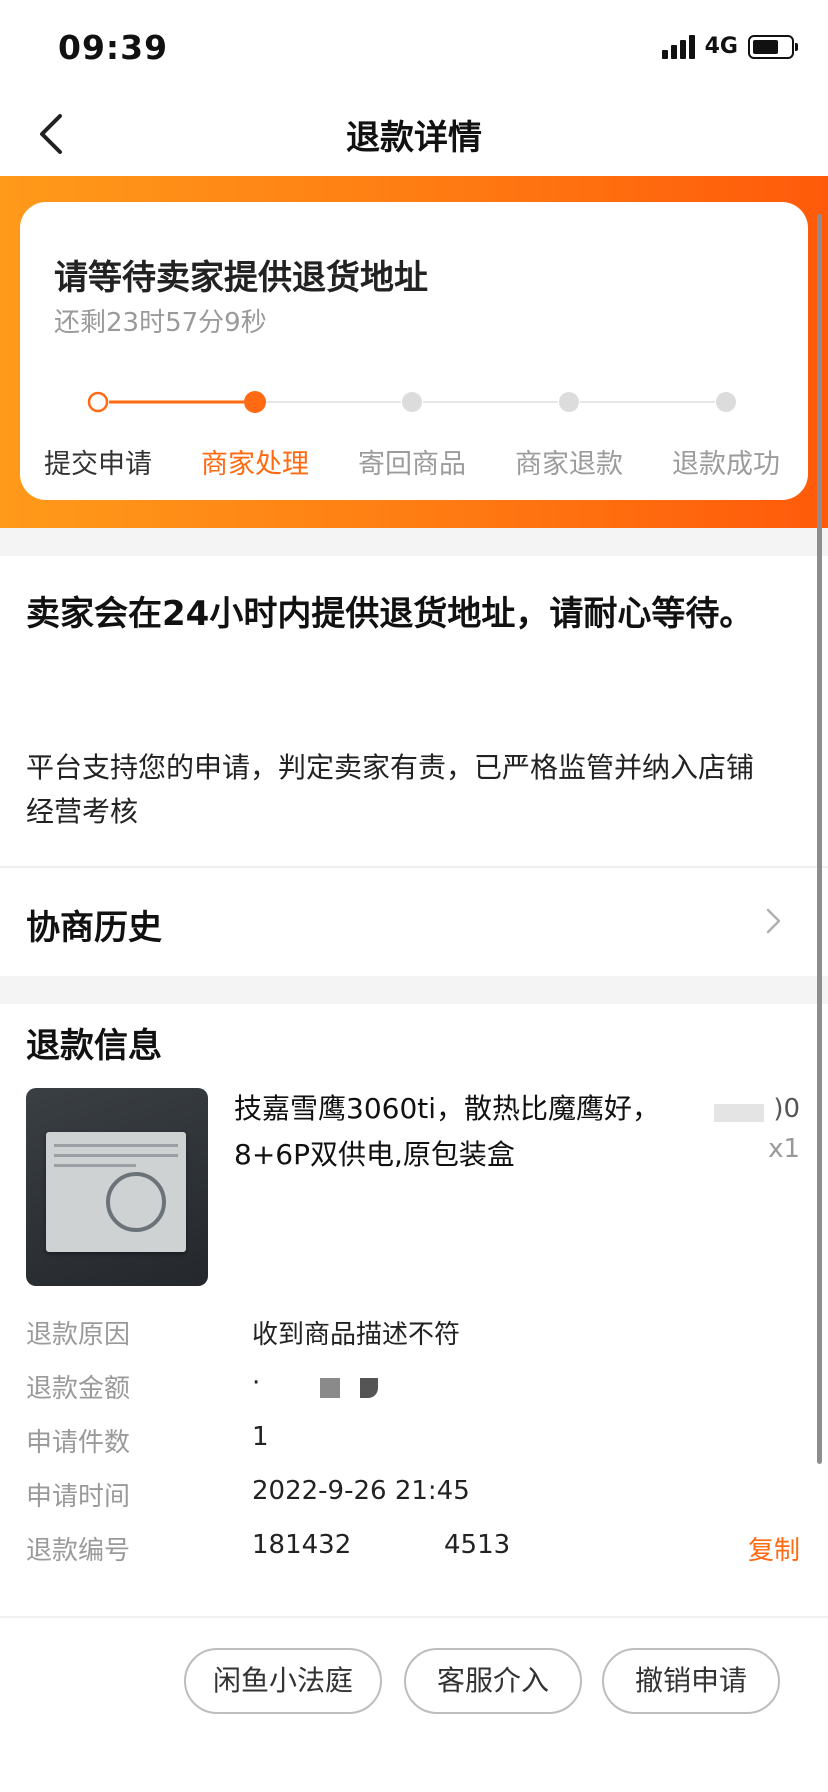 Image resolution: width=828 pixels, height=1792 pixels. I want to click on bottom-action-bar: 闲鱼小法庭 客服介入 撤销申请, so click(414, 1704).